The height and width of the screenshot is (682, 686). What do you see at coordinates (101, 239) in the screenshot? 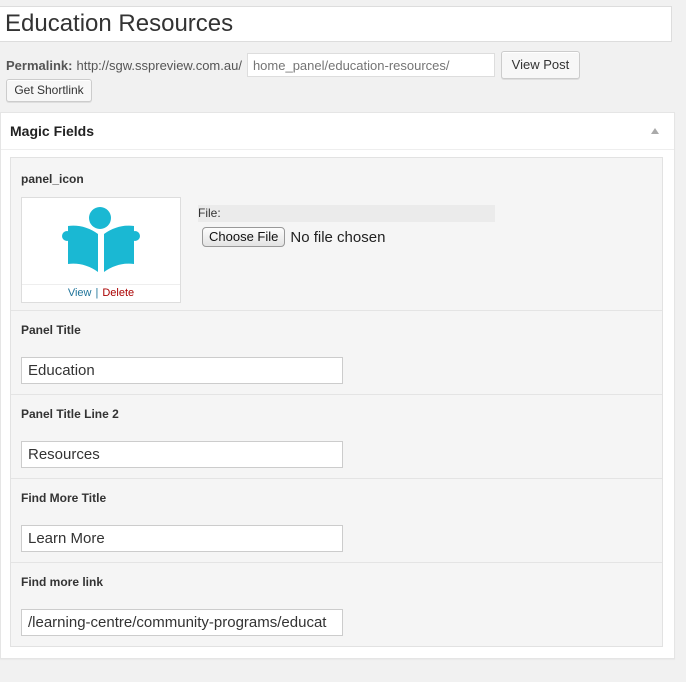
I see `open-book-reader-icon` at bounding box center [101, 239].